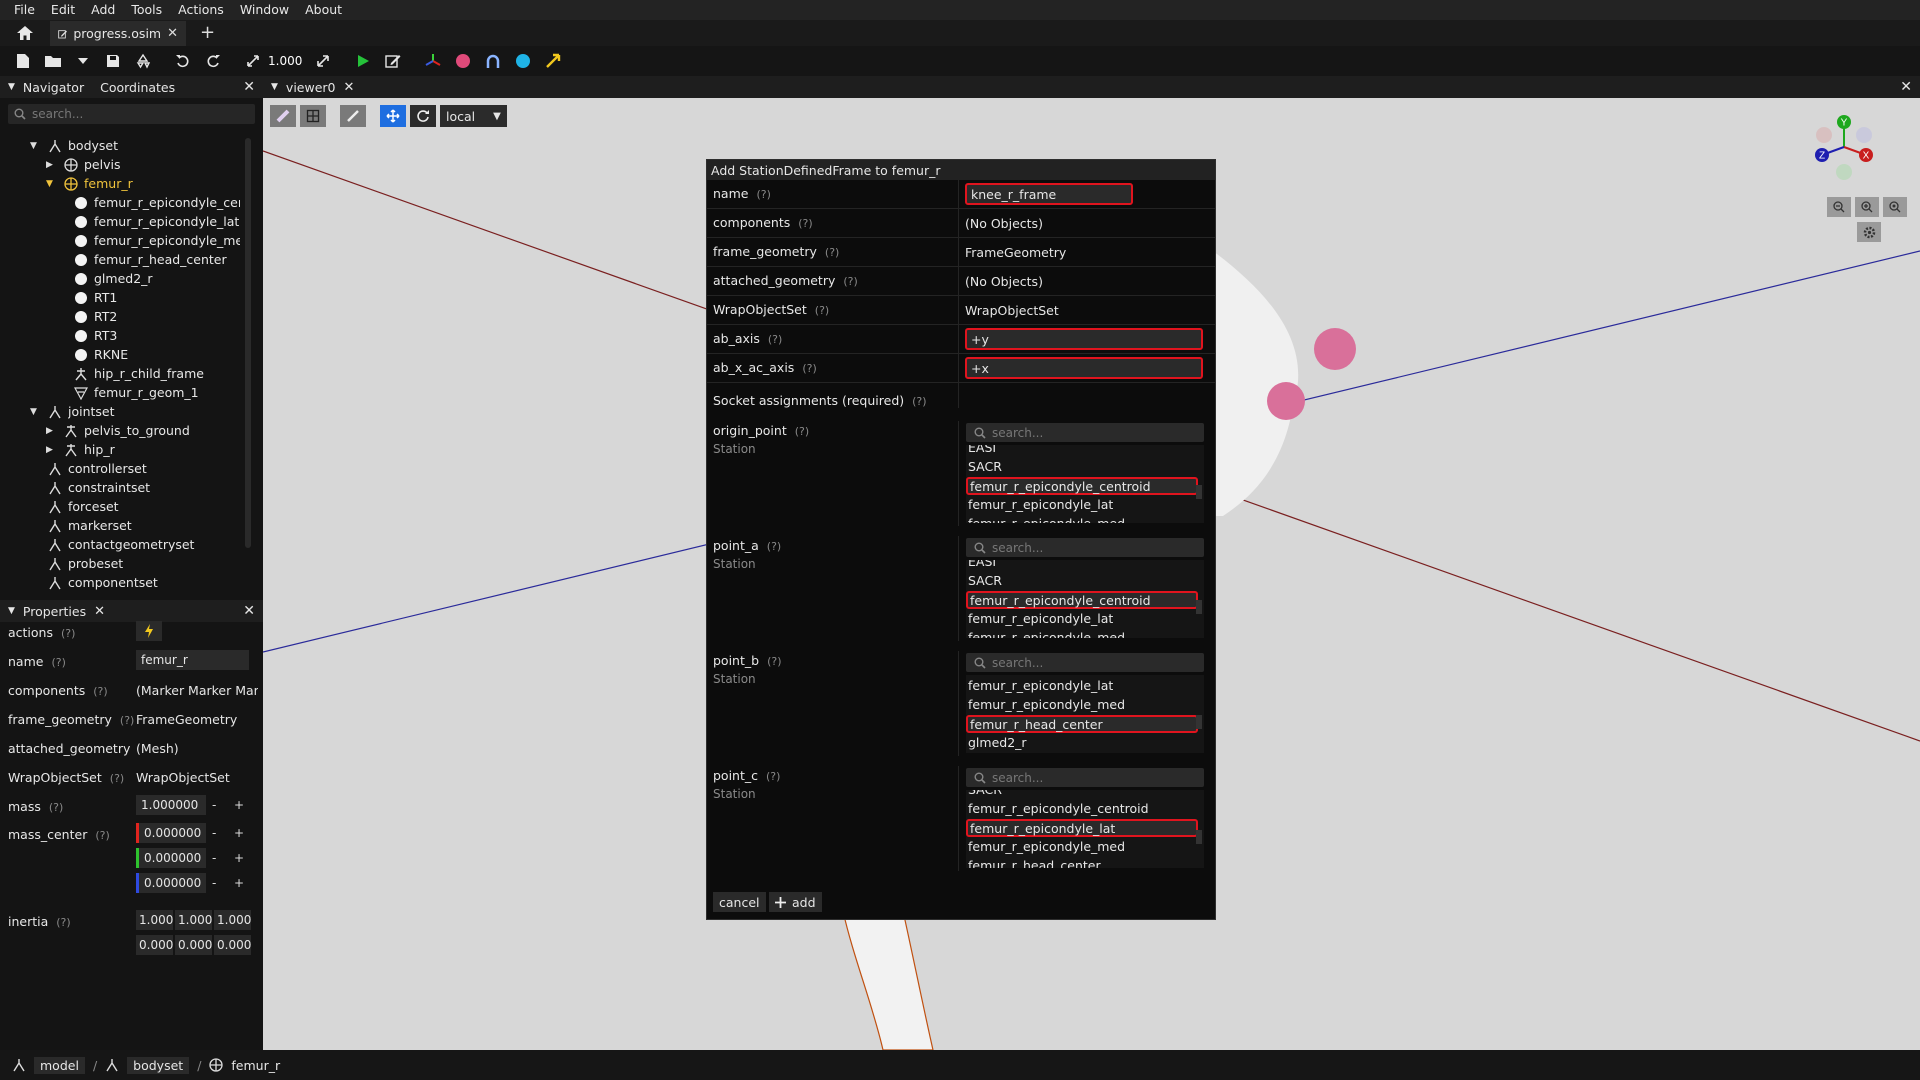 The image size is (1920, 1080). I want to click on inertia-zz-field: 1.000, so click(232, 920).